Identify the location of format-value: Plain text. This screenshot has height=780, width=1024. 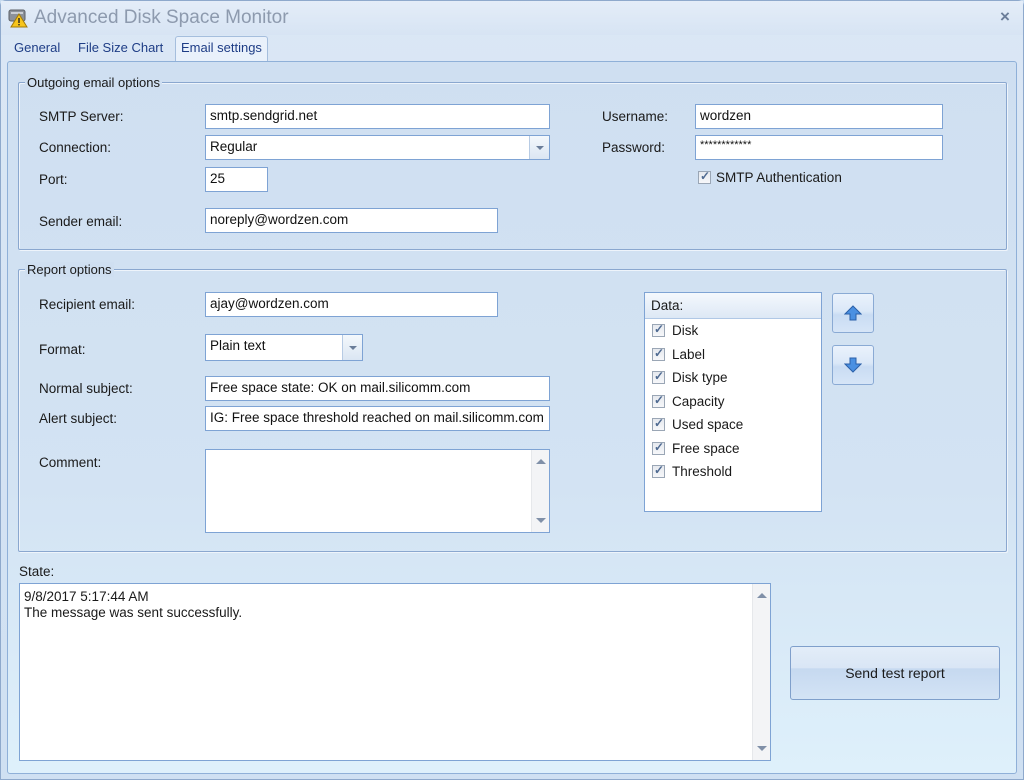
(238, 345).